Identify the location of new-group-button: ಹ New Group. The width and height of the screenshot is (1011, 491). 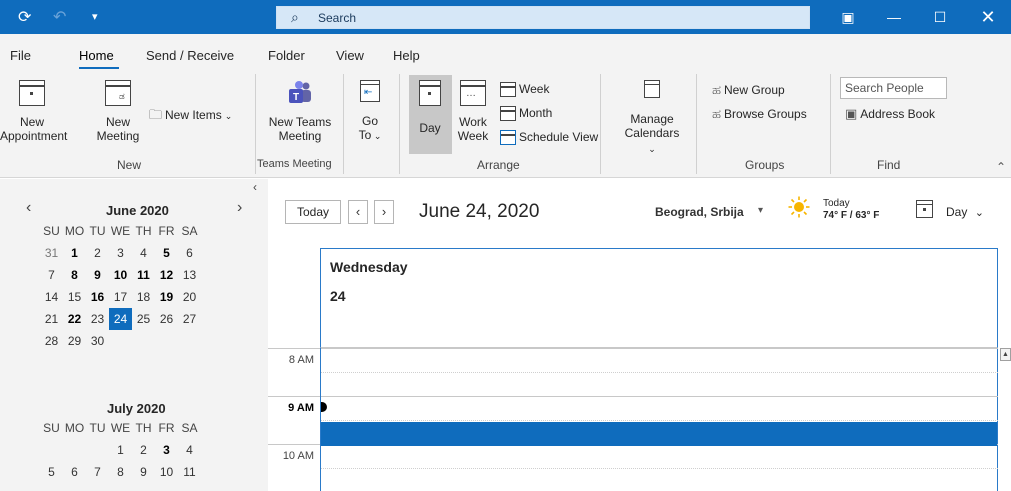
(748, 90).